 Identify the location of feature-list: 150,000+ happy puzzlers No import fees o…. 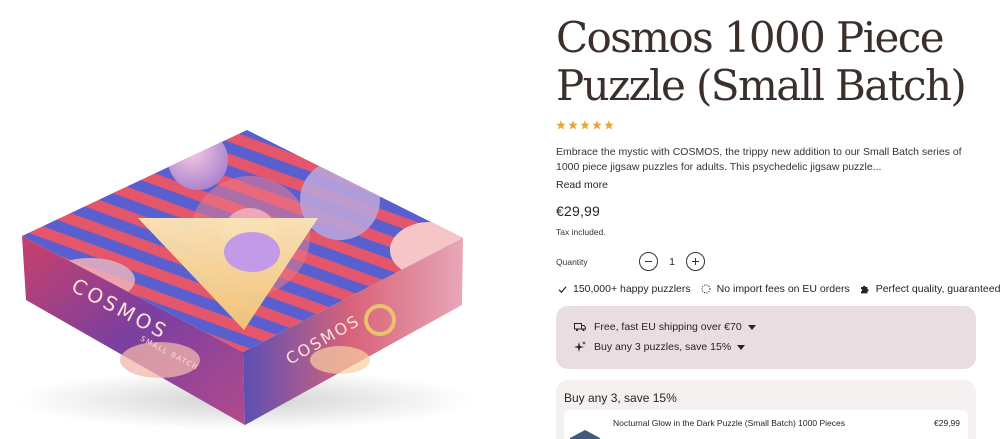
(779, 289).